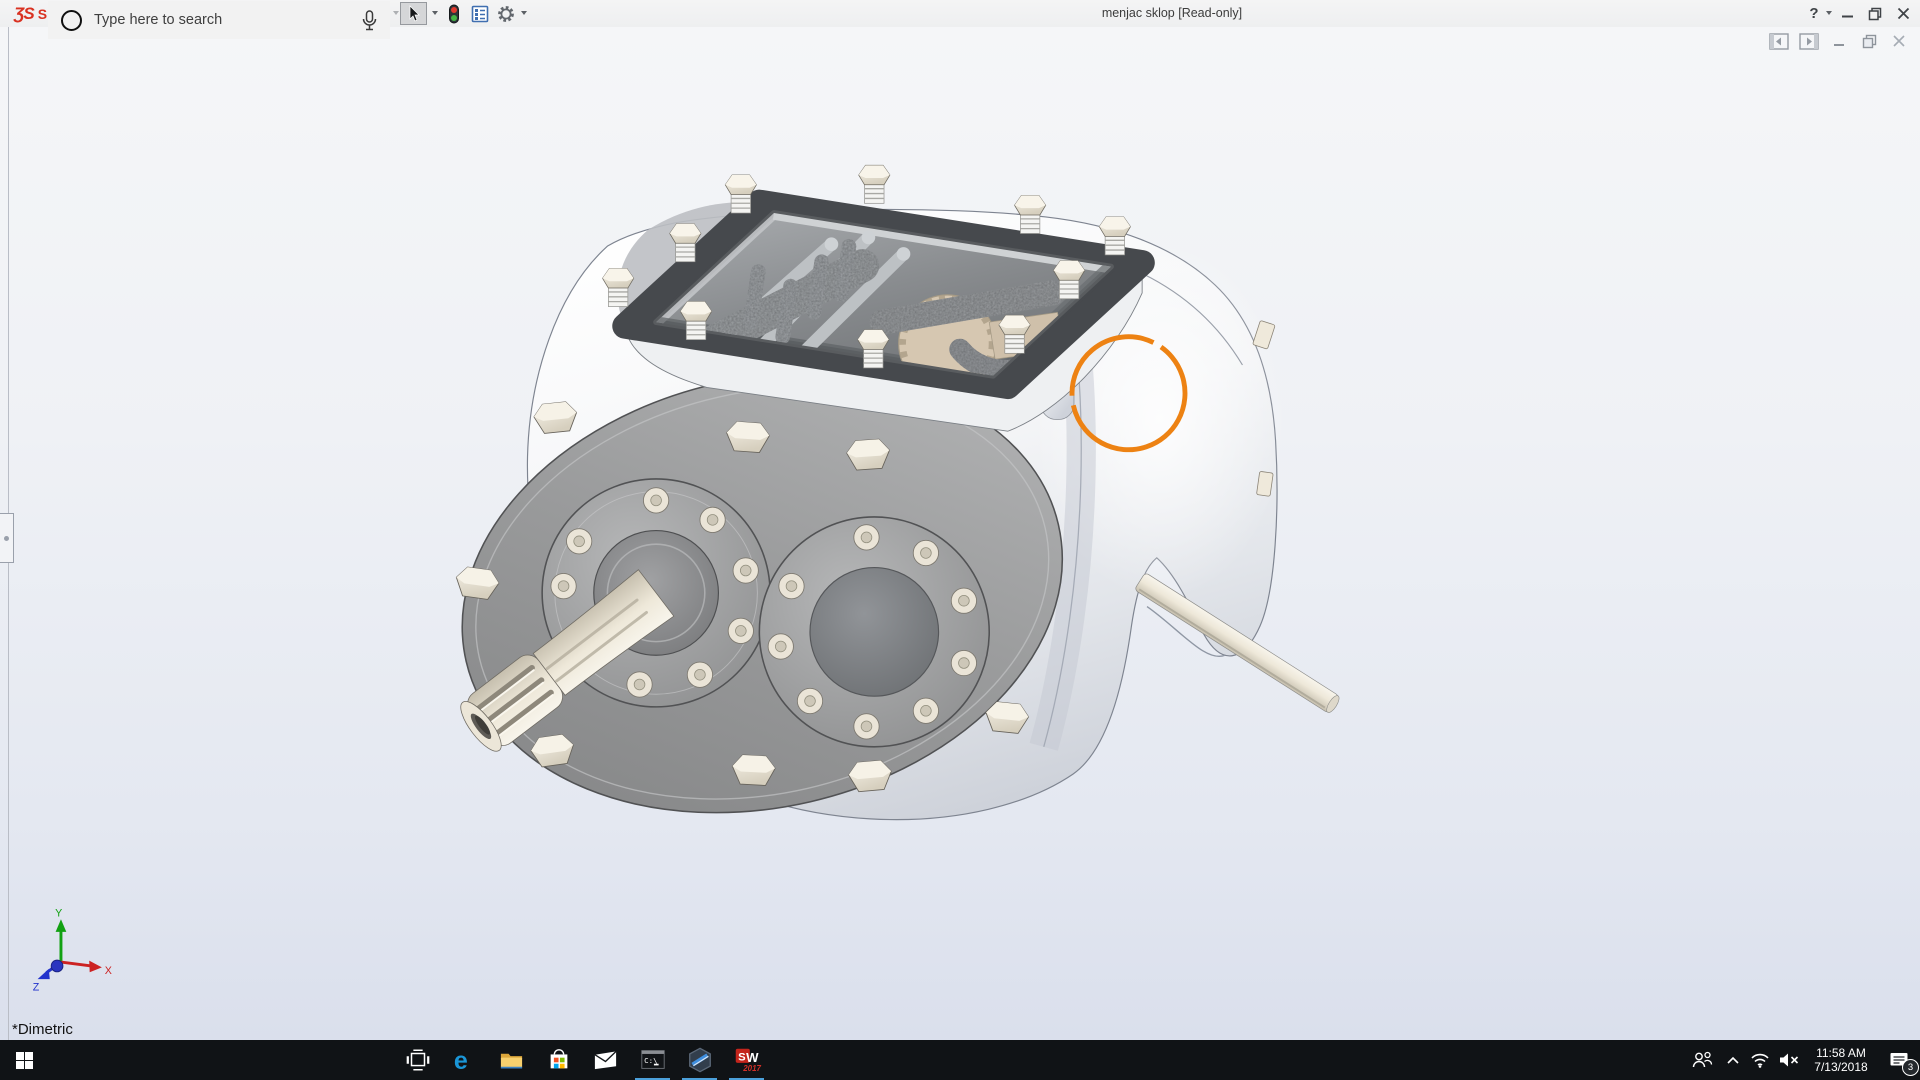  I want to click on display-pane-icon, so click(480, 13).